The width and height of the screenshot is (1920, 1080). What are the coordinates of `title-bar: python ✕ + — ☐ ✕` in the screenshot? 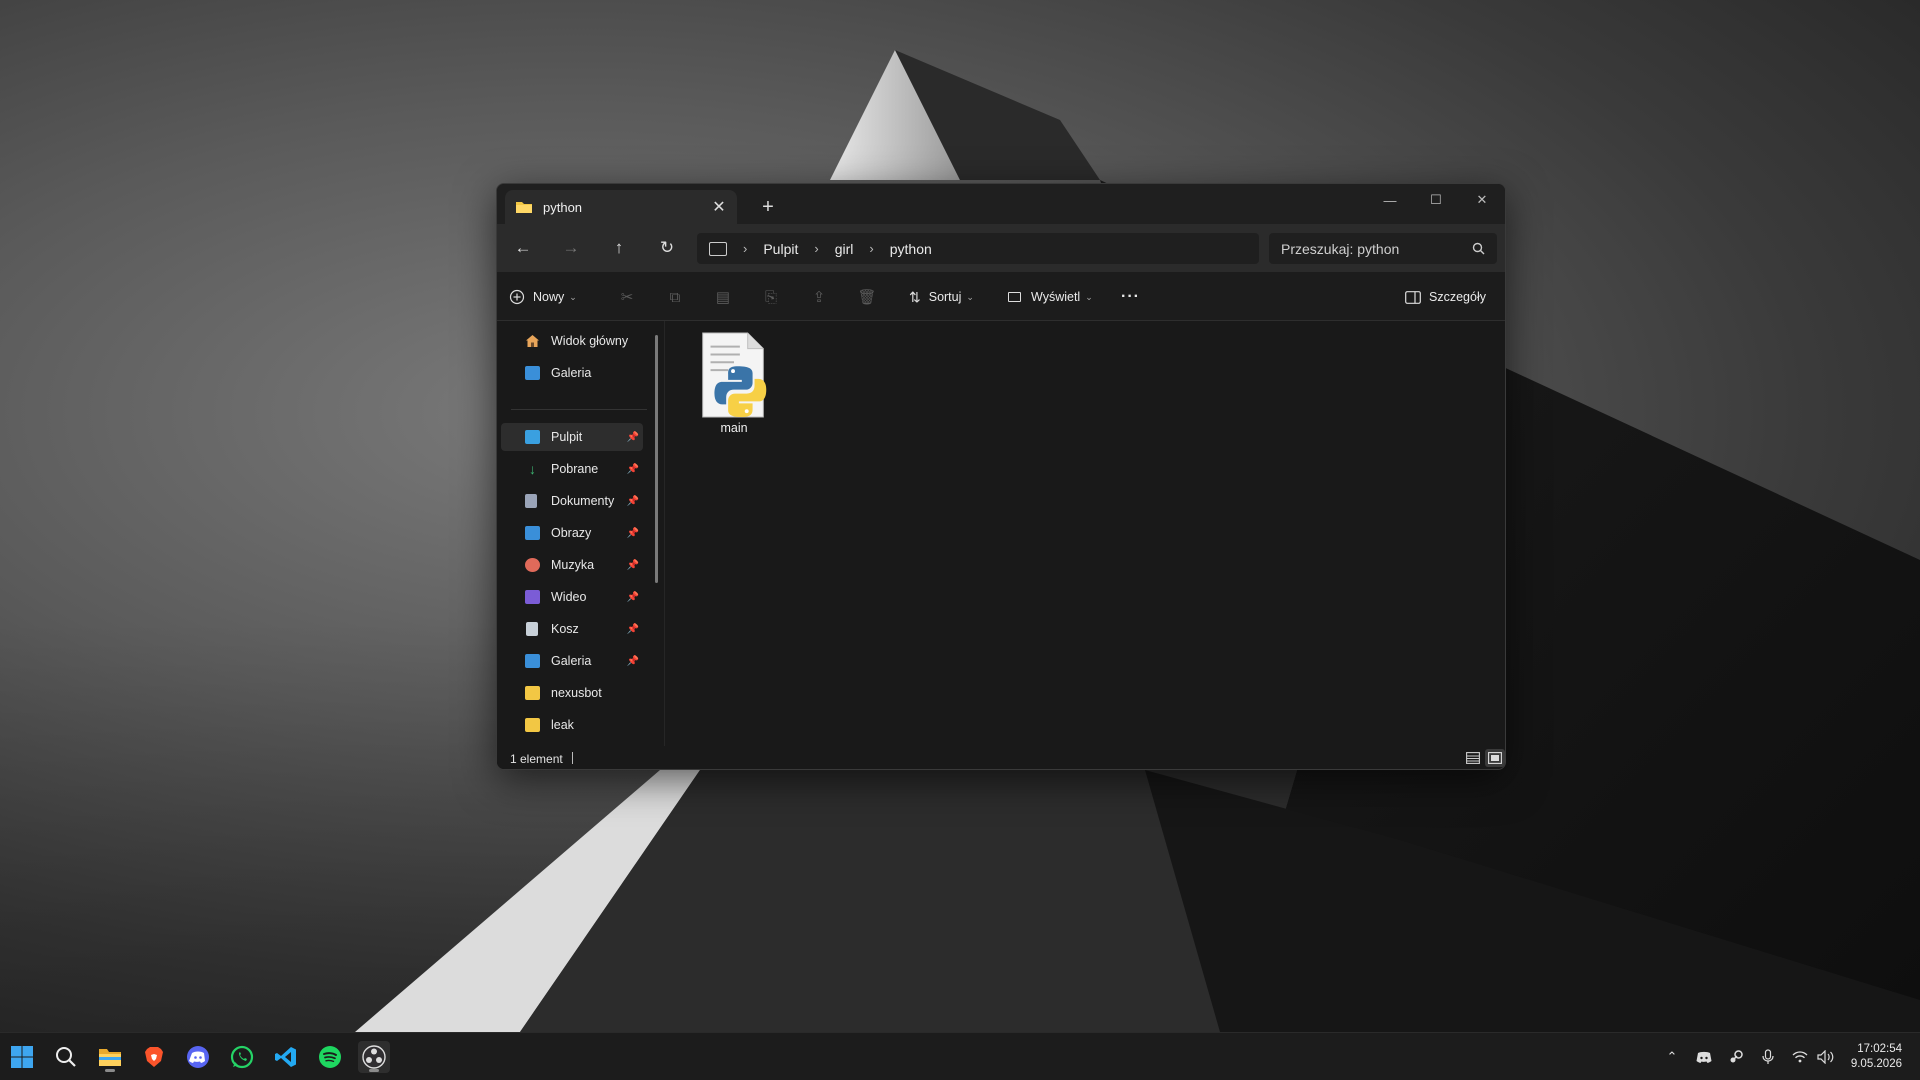 It's located at (1001, 204).